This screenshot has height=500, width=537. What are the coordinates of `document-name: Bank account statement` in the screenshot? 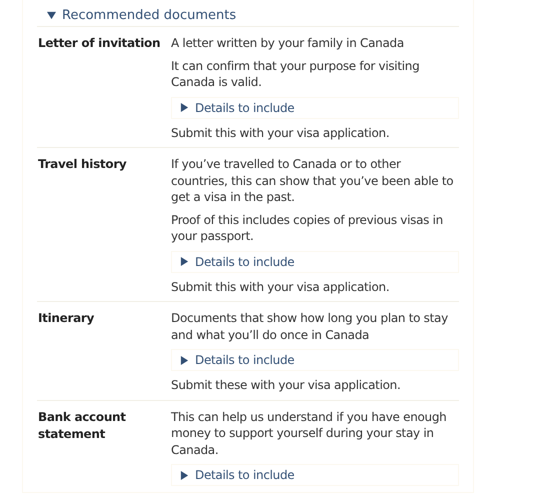 It's located at (82, 425).